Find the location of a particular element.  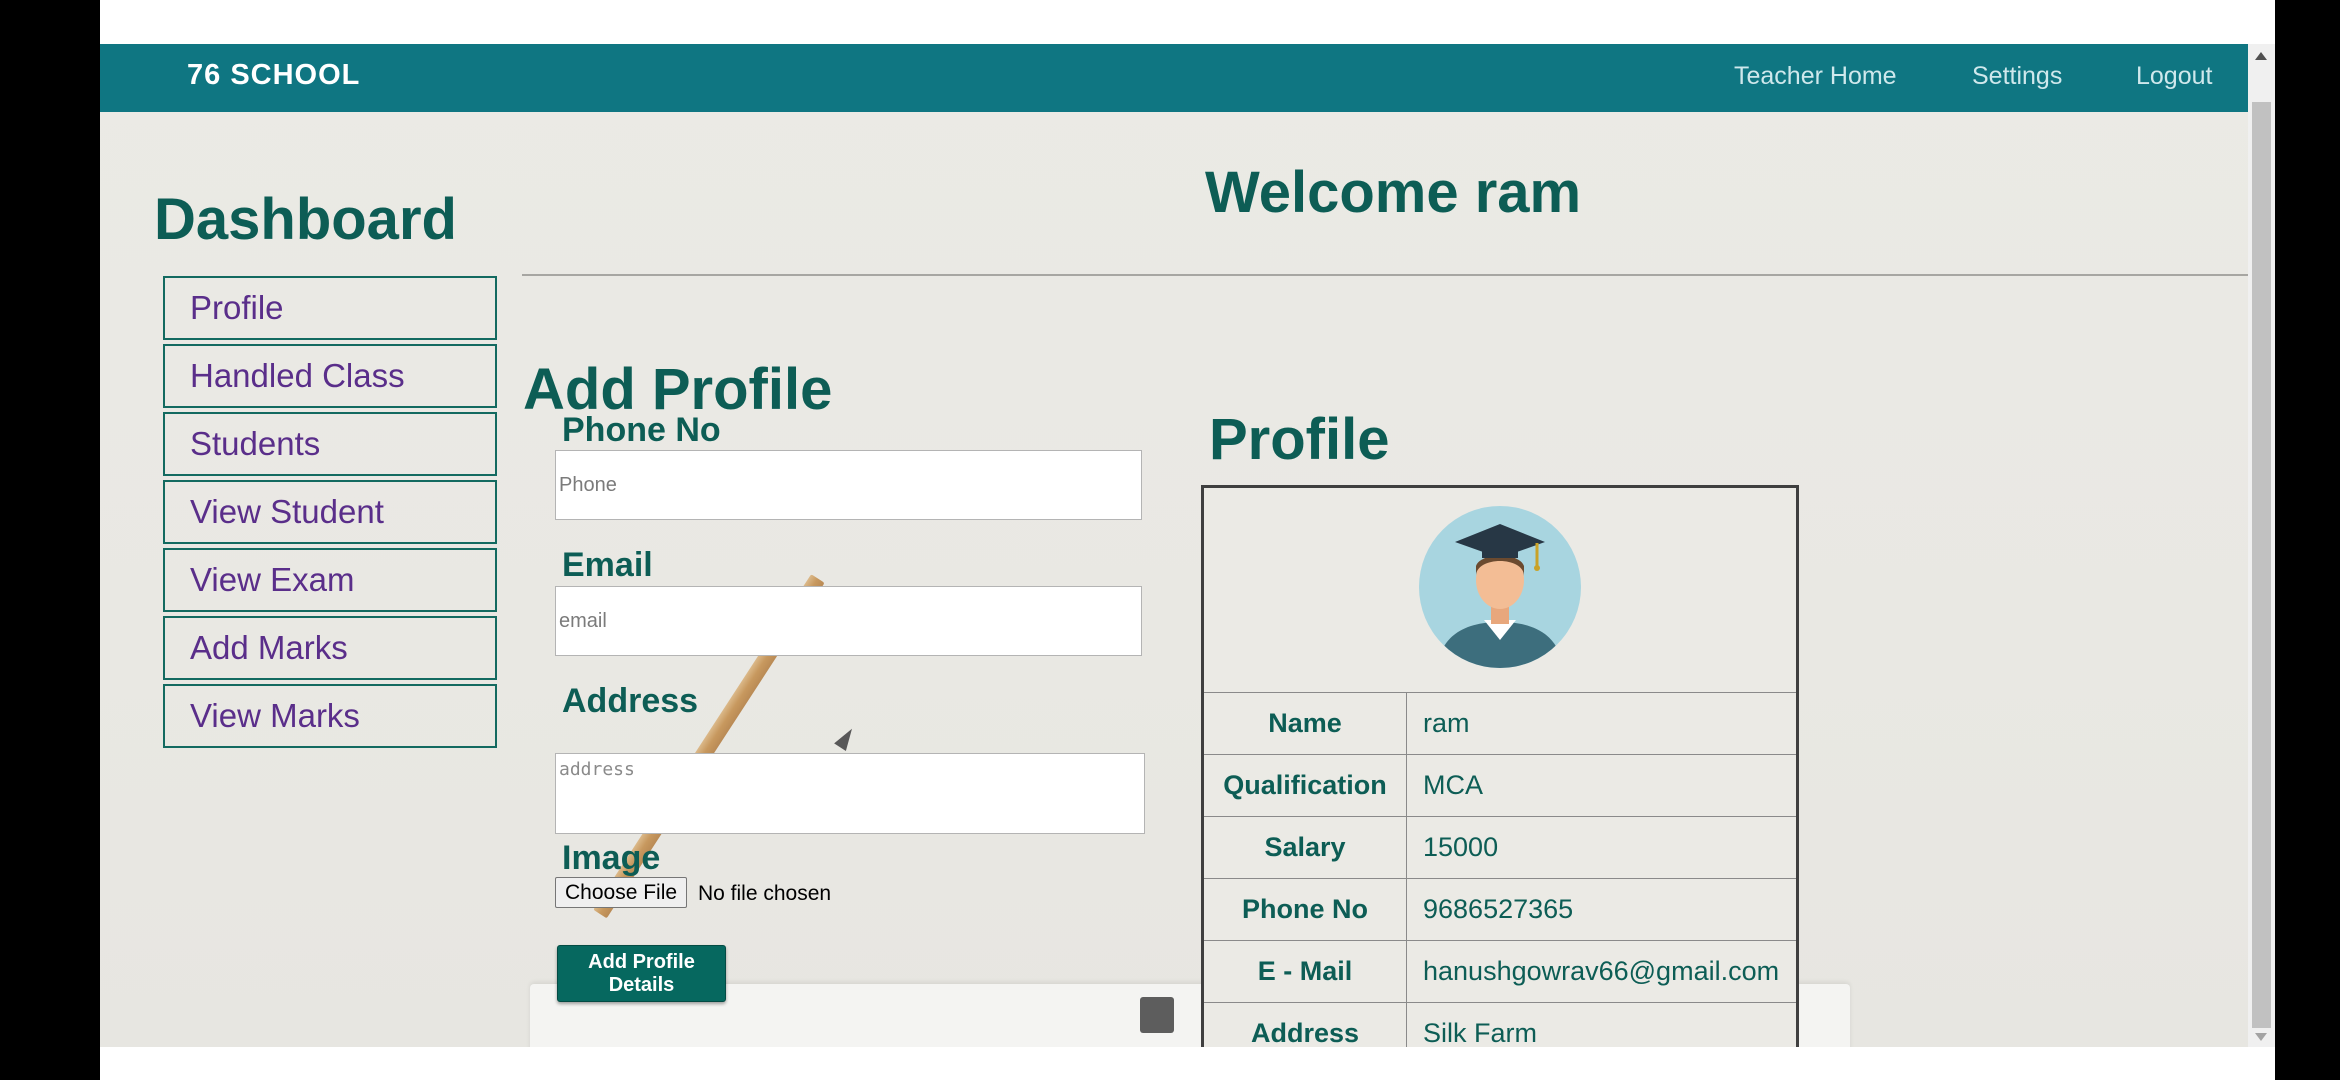

top-navbar: 76 SCHOOL Teacher Home Settings Logout is located at coordinates (1174, 78).